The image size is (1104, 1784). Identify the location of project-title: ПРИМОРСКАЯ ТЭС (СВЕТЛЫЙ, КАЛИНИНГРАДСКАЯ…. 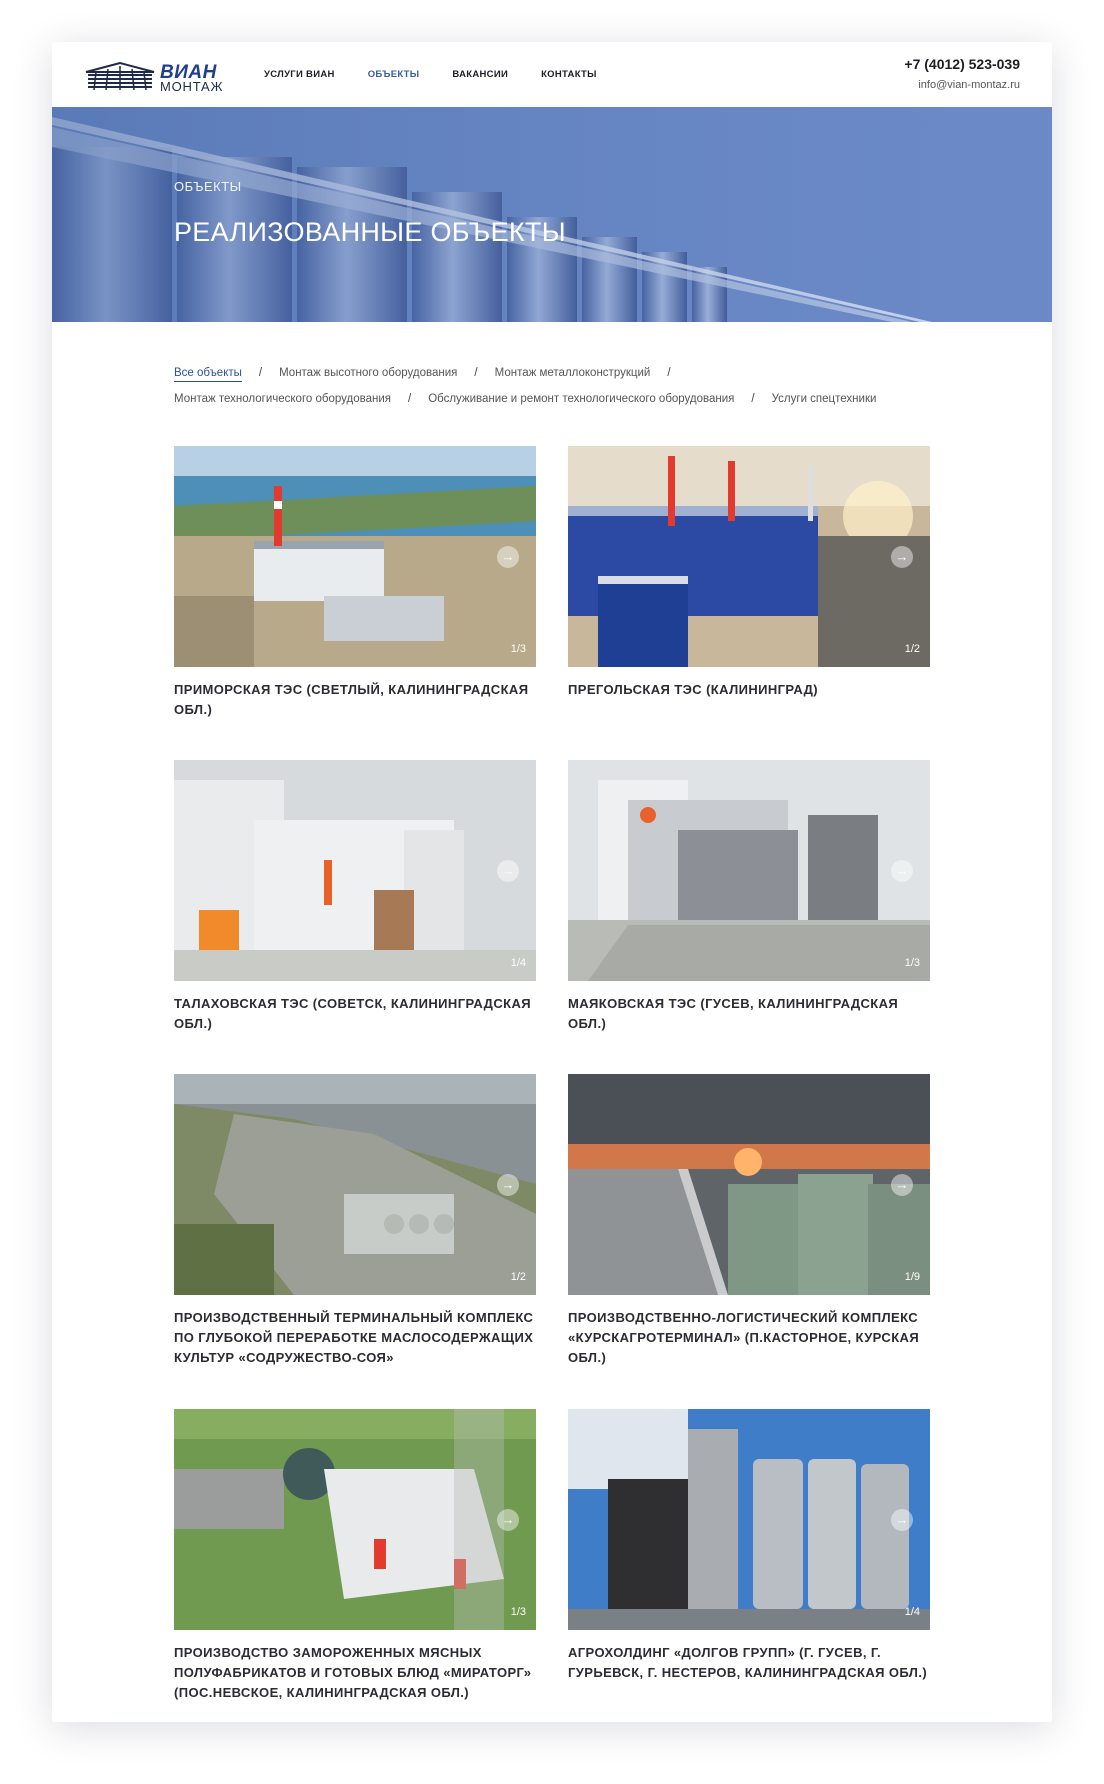
(355, 700).